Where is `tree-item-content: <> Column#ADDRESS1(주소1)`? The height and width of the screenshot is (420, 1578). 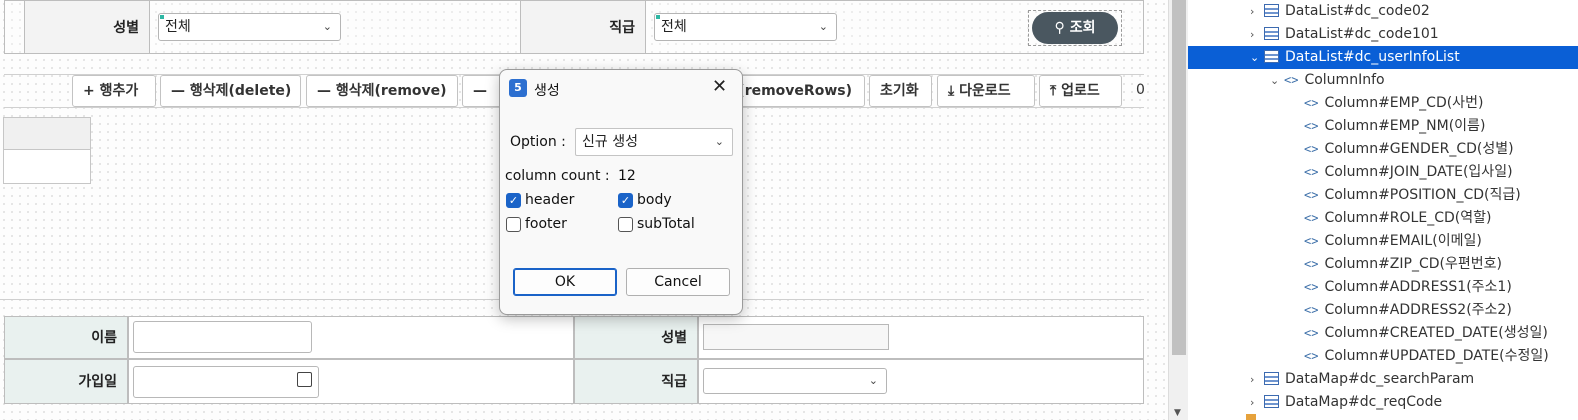 tree-item-content: <> Column#ADDRESS1(주소1) is located at coordinates (1408, 287).